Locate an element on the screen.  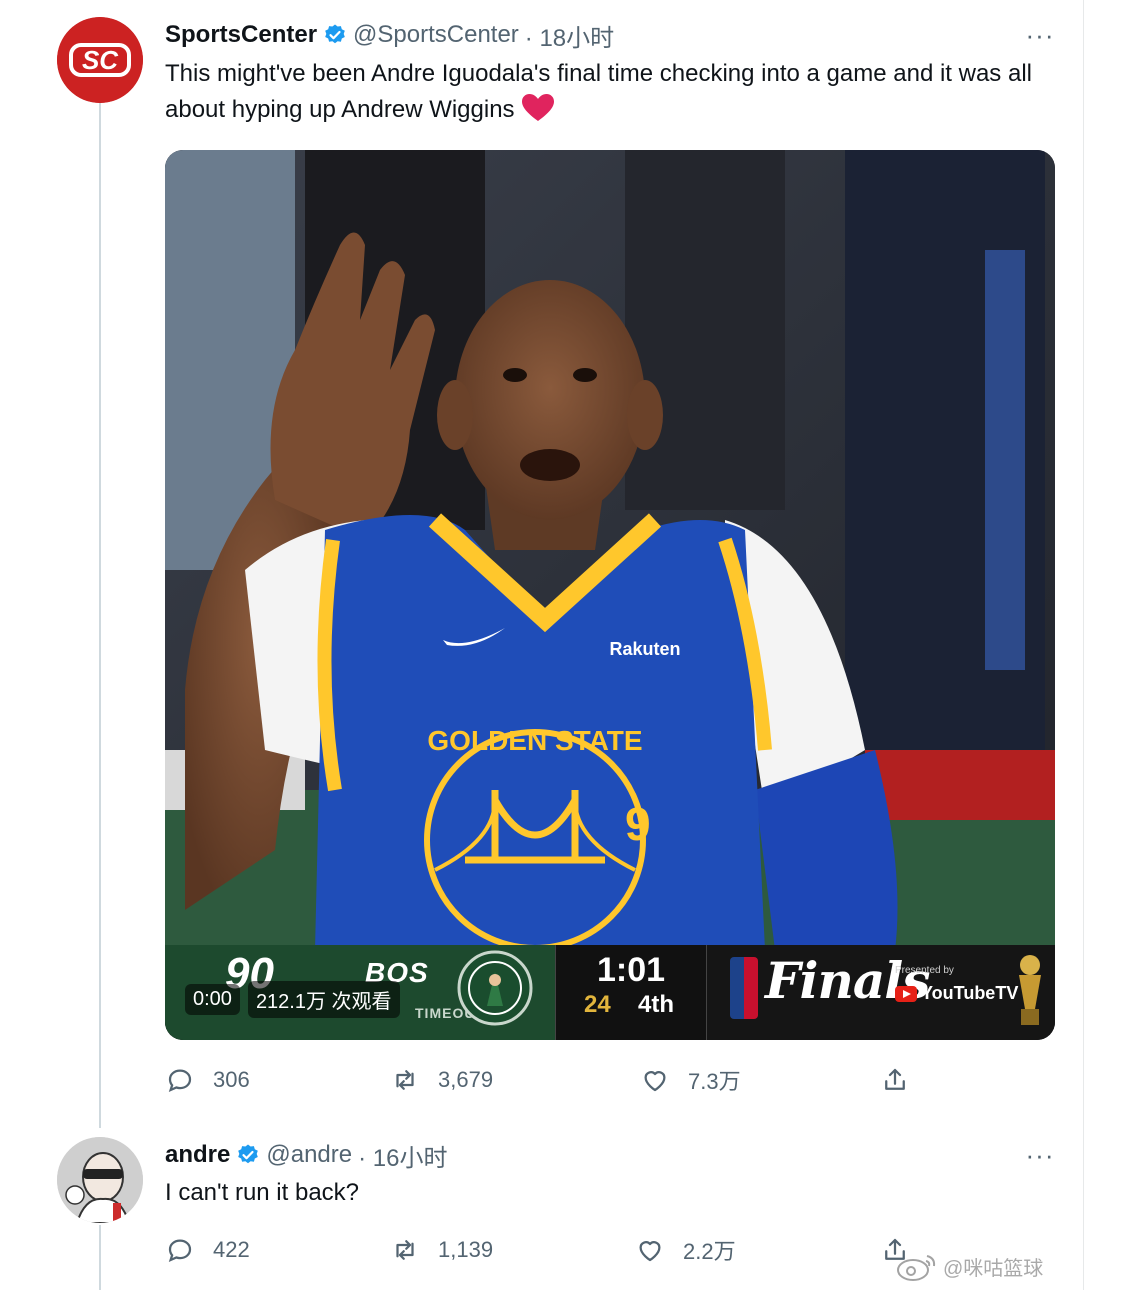
display-name: SportsCenter is located at coordinates (241, 35).